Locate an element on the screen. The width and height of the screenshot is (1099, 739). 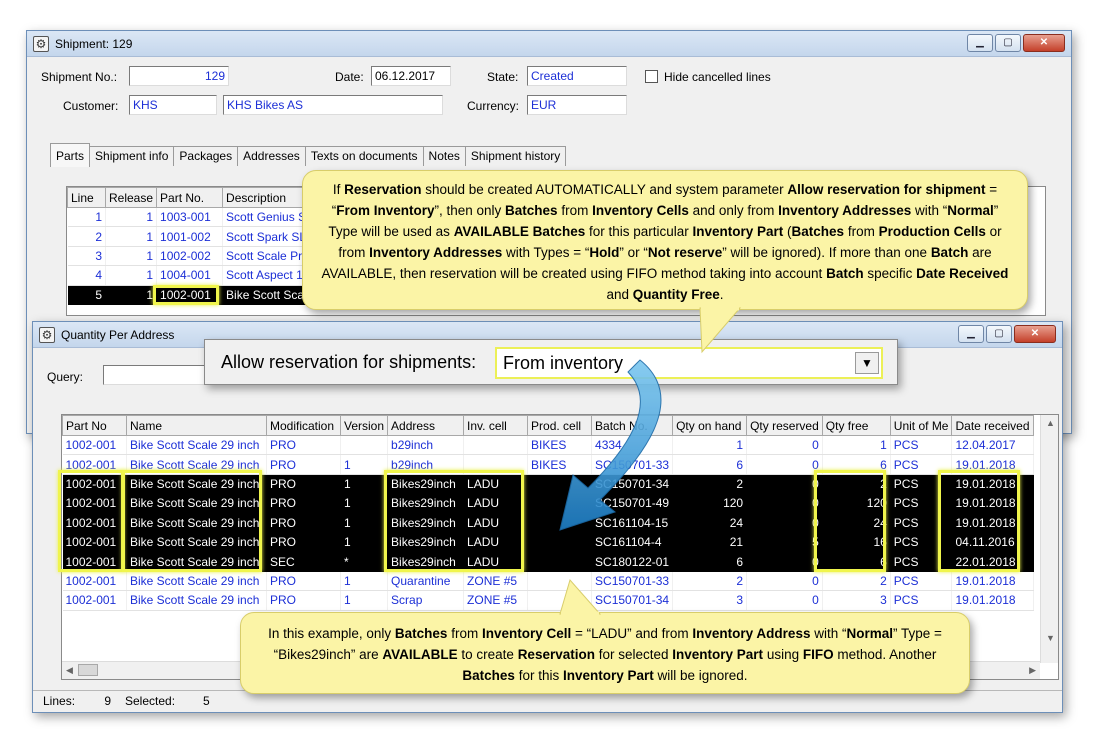
customer-name-field: KHS Bikes AS is located at coordinates (333, 105).